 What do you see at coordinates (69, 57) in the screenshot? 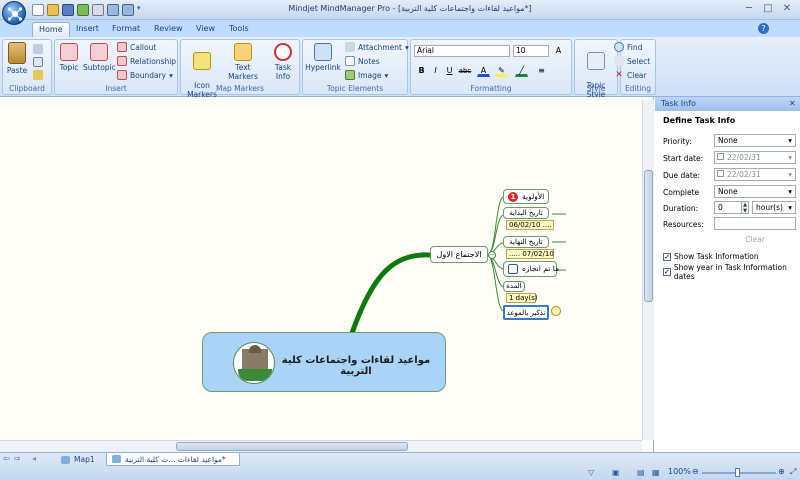
I see `topic-button: Topic` at bounding box center [69, 57].